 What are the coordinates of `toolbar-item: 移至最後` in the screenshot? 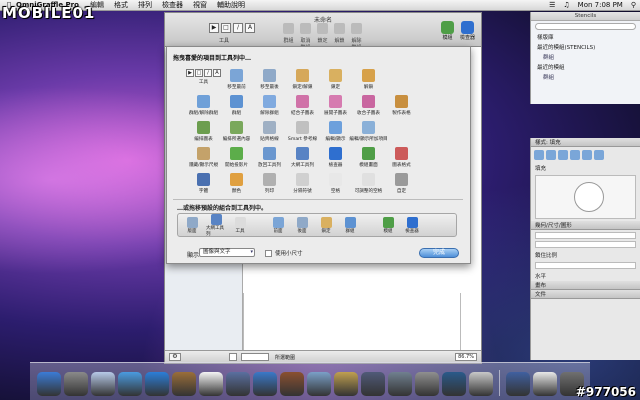 It's located at (269, 80).